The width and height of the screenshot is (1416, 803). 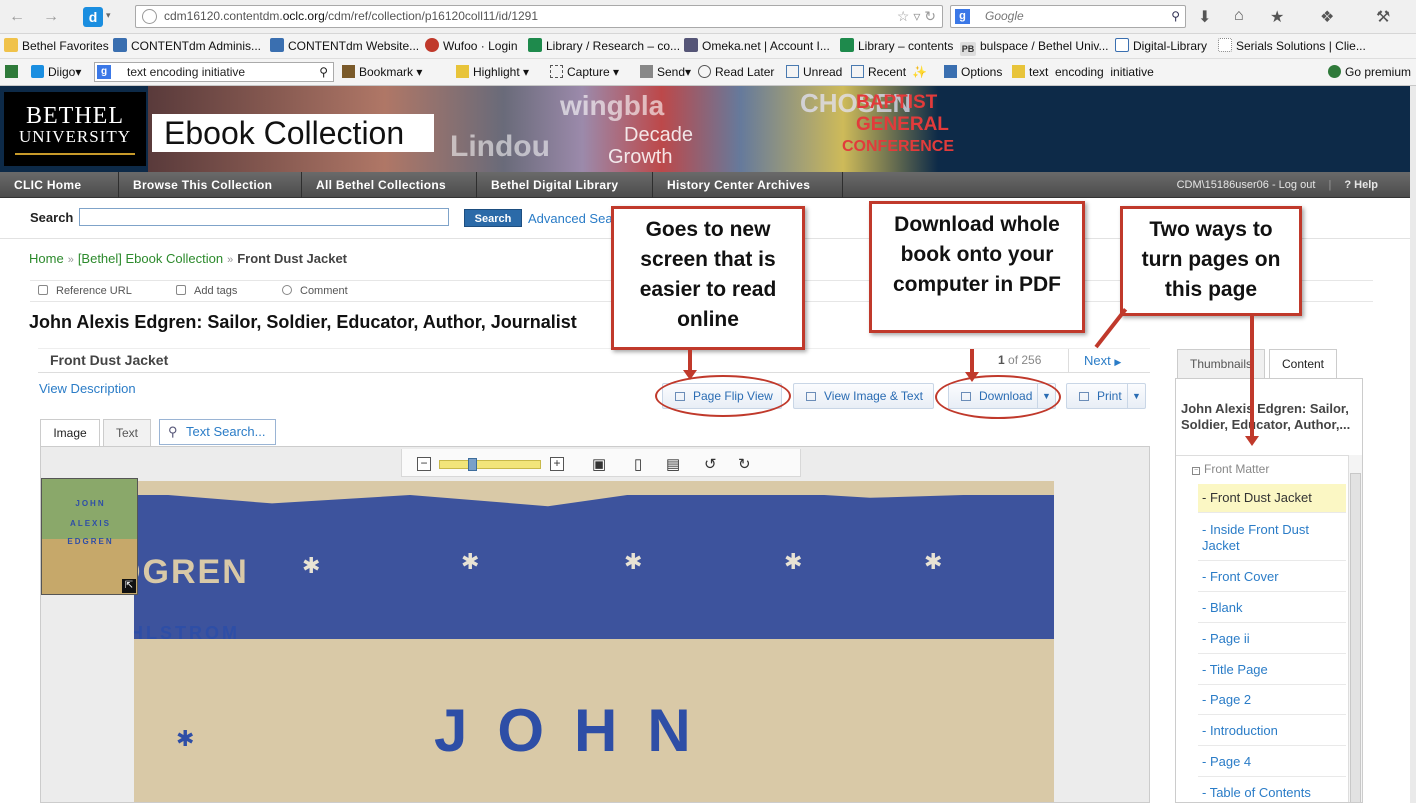 I want to click on home-icon: ⌂, so click(x=1239, y=16).